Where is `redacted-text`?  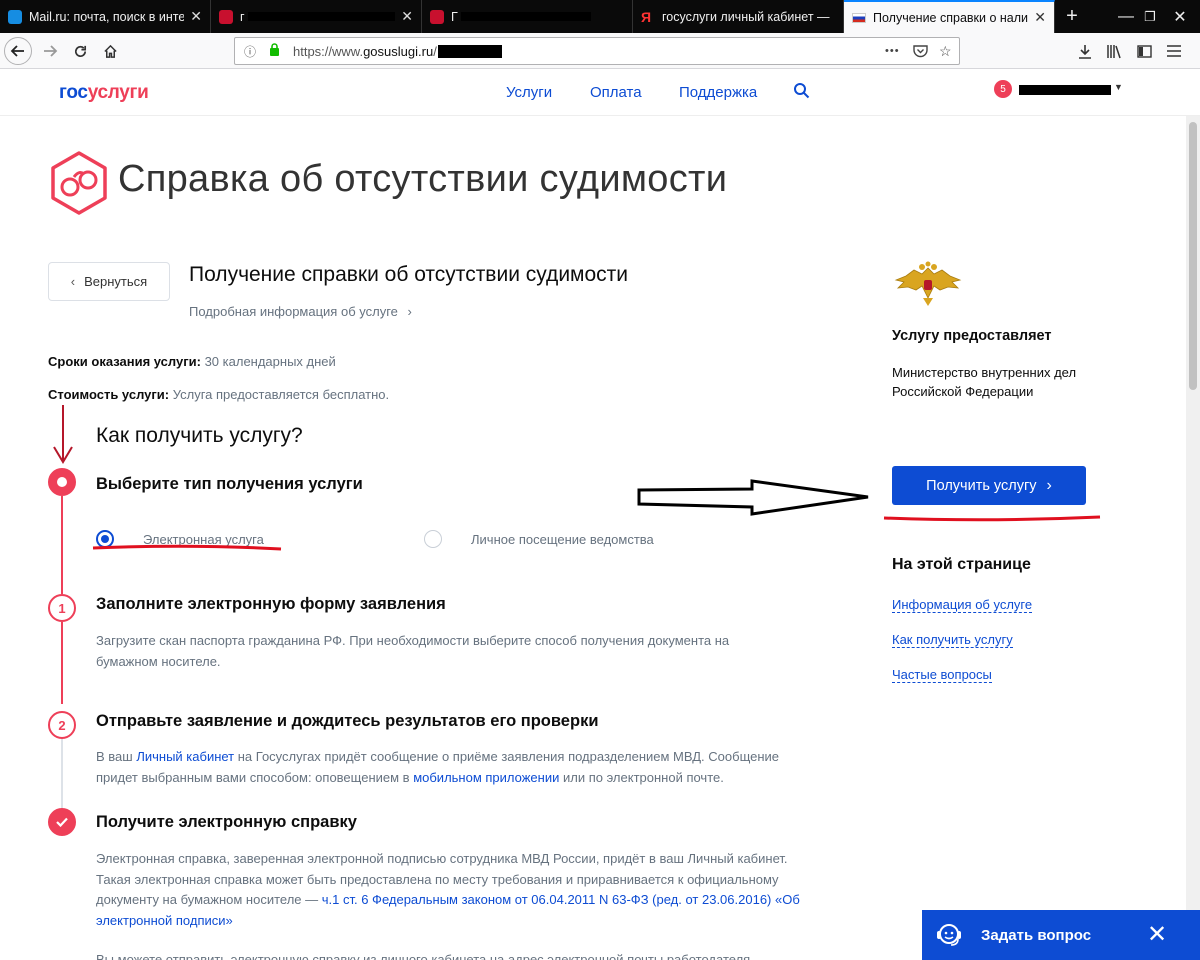 redacted-text is located at coordinates (526, 16).